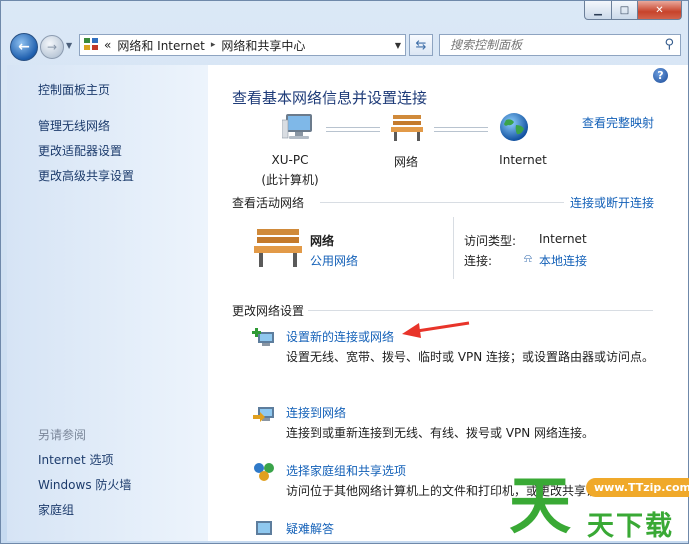  What do you see at coordinates (268, 203) in the screenshot?
I see `active-networks-header: 查看活动网络` at bounding box center [268, 203].